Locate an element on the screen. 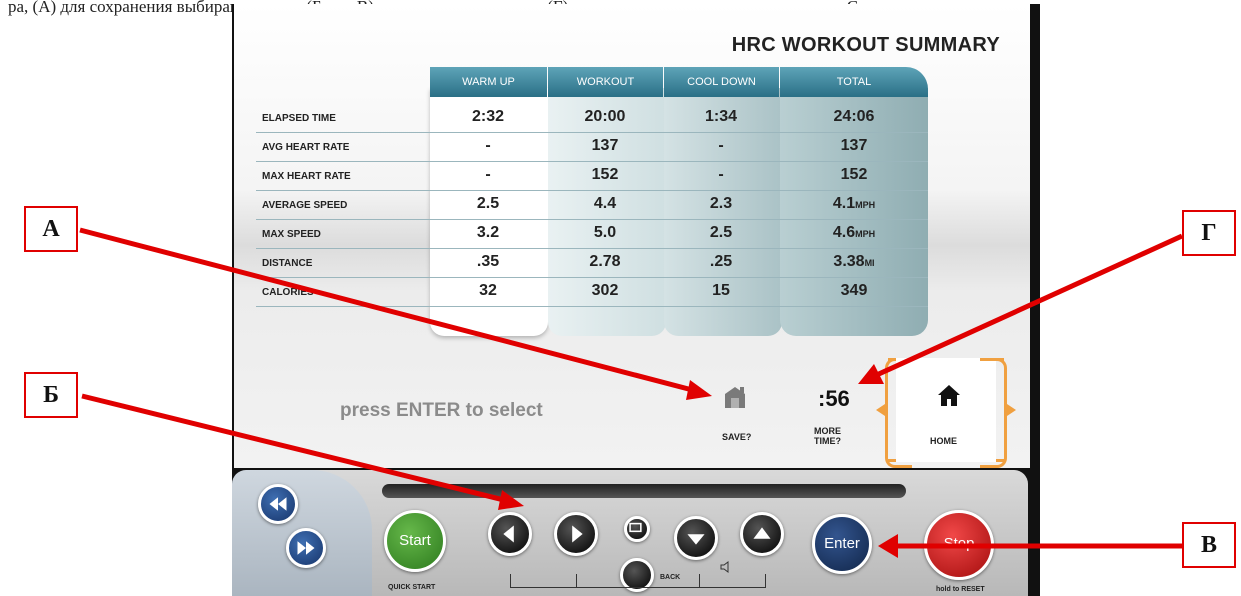 This screenshot has width=1241, height=596. table-row: ELAPSED TIME 2:32 20:00 1:34 24:06 is located at coordinates (592, 118).